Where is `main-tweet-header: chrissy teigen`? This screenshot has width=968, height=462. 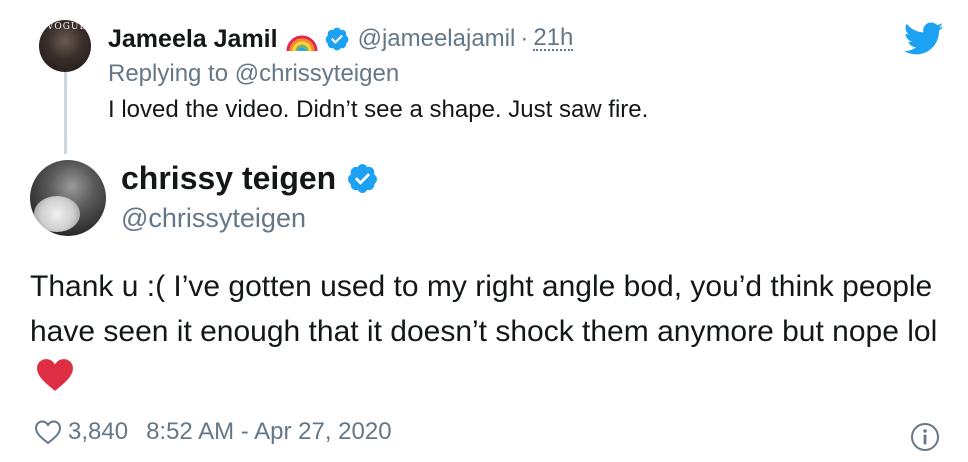
main-tweet-header: chrissy teigen is located at coordinates (250, 178).